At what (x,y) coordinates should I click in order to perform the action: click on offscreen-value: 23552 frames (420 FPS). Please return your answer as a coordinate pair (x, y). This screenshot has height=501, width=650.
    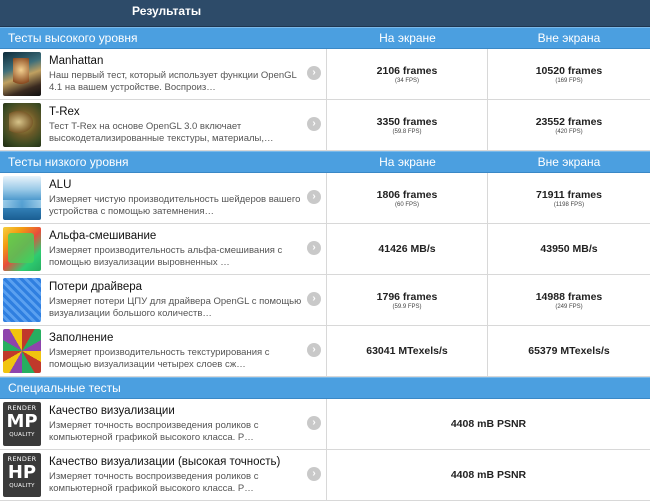
    Looking at the image, I should click on (569, 125).